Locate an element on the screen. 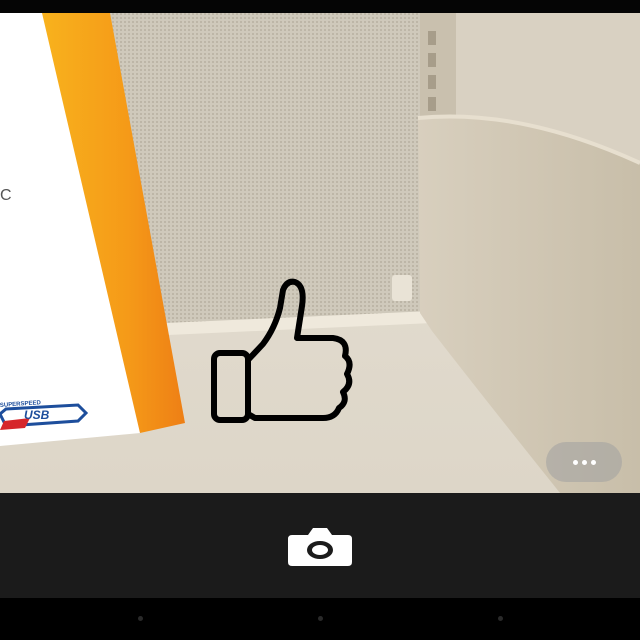 The width and height of the screenshot is (640, 640). shutter-button is located at coordinates (320, 547).